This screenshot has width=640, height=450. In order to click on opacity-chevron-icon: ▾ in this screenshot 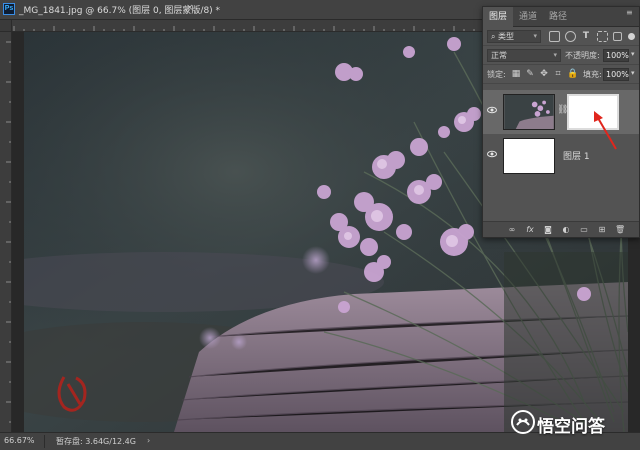, I will do `click(633, 54)`.